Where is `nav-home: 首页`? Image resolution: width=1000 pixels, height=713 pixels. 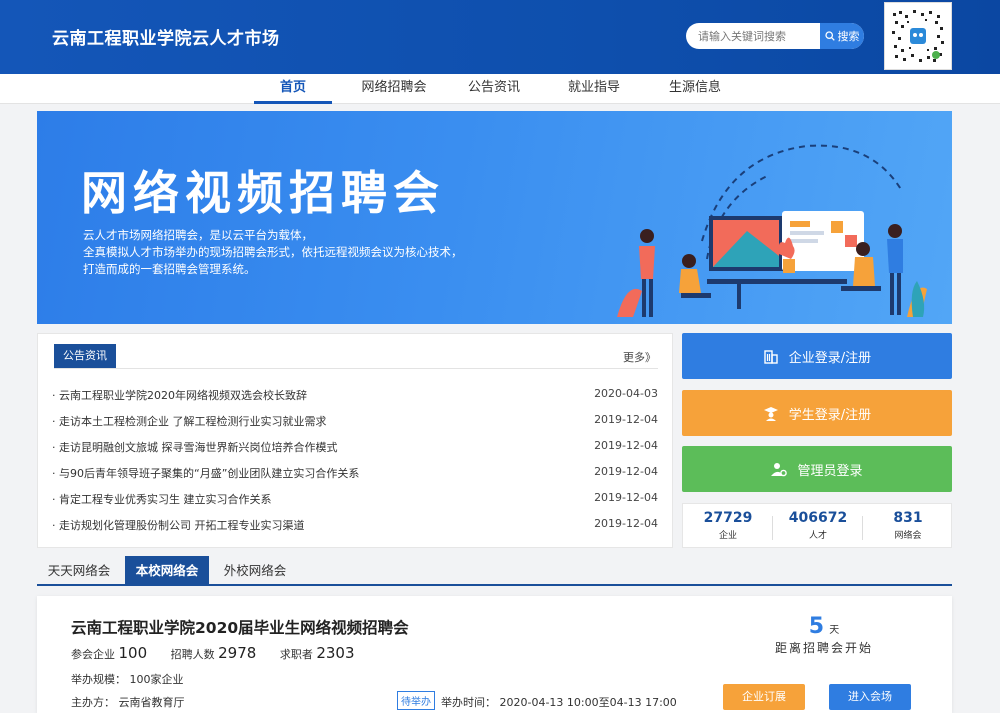 nav-home: 首页 is located at coordinates (293, 89).